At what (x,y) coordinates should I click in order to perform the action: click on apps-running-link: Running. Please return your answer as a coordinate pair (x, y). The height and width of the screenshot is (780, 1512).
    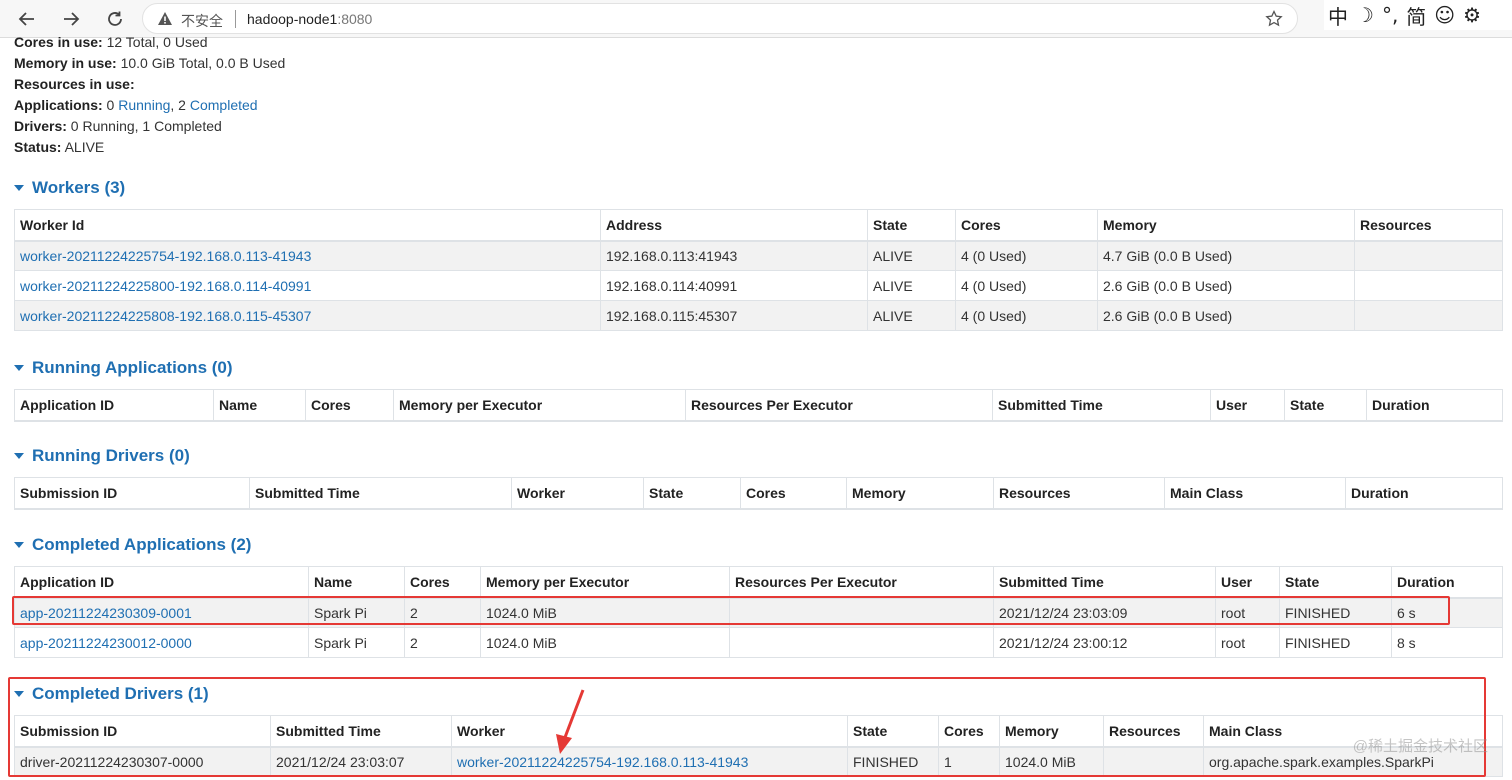
    Looking at the image, I should click on (144, 105).